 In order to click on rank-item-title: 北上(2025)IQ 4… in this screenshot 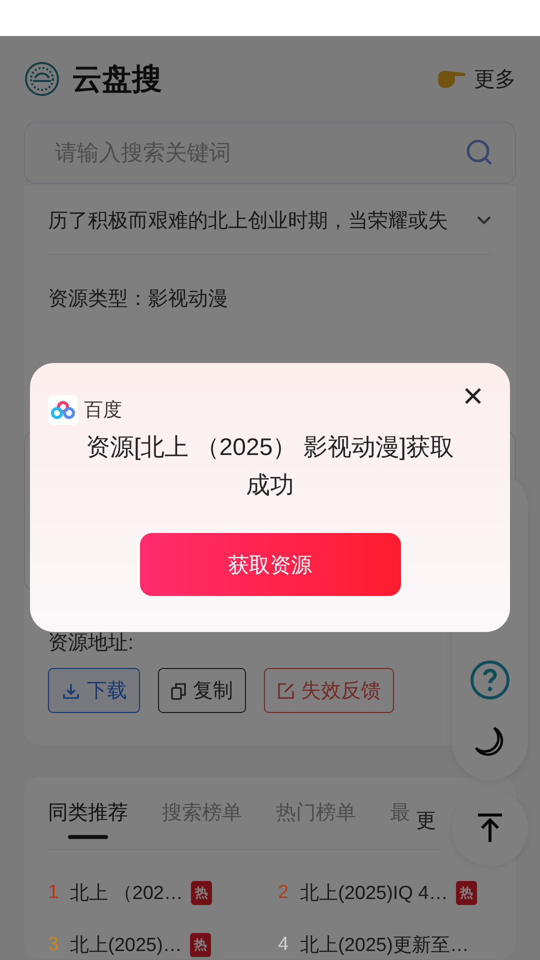, I will do `click(374, 893)`.